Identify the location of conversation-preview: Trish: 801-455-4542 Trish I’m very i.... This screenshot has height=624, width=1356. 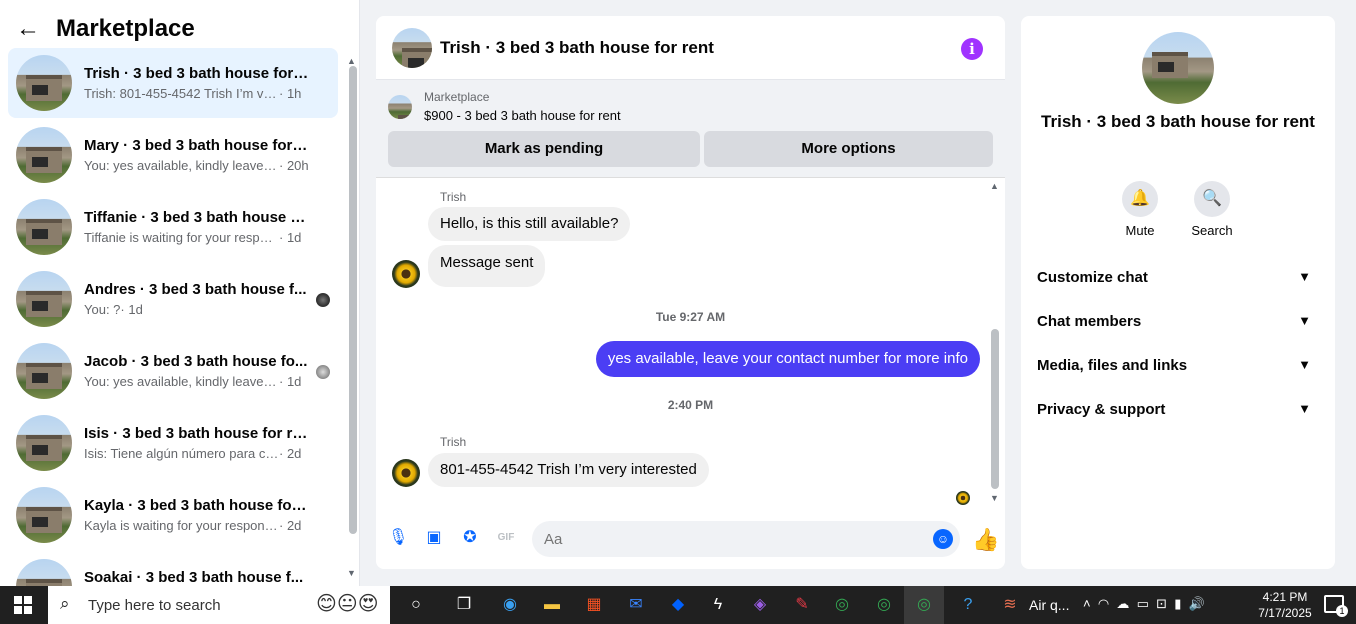
(181, 93).